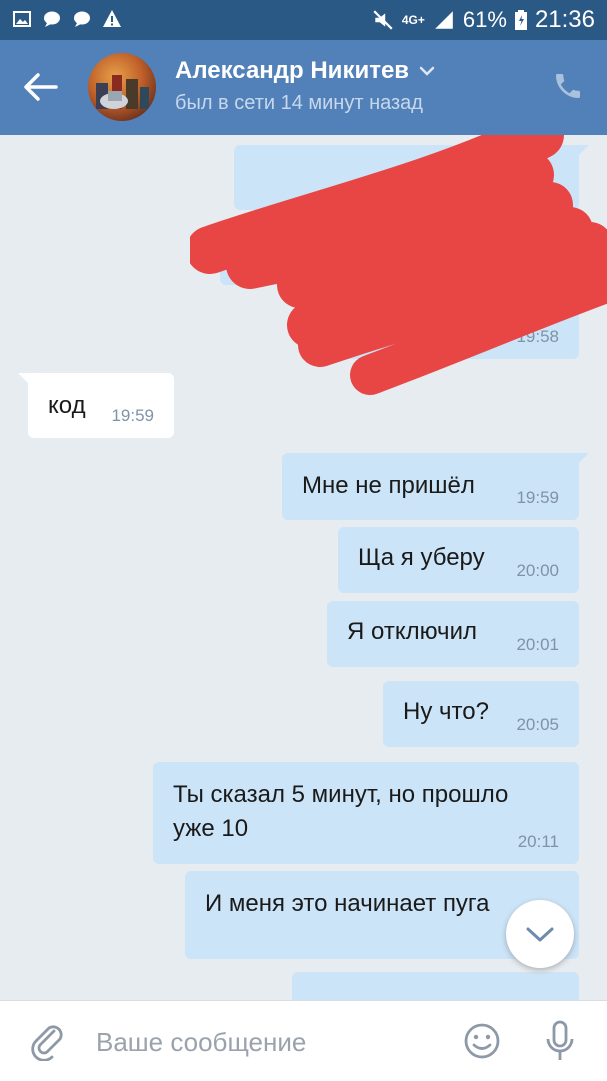  I want to click on message-time: 20:11, so click(538, 841).